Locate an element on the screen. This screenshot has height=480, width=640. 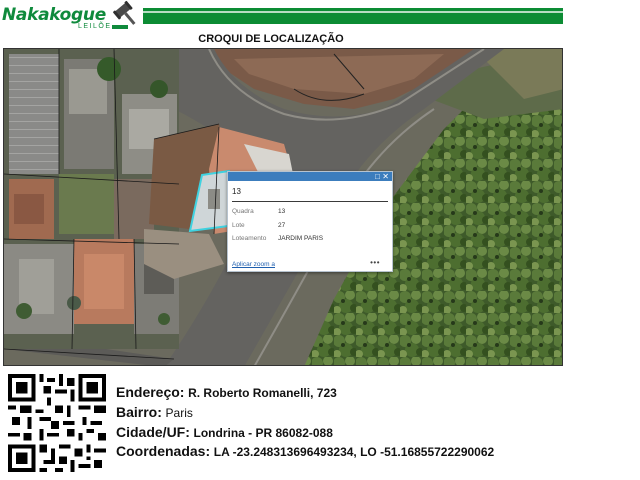
field-label: Lote is located at coordinates (238, 225).